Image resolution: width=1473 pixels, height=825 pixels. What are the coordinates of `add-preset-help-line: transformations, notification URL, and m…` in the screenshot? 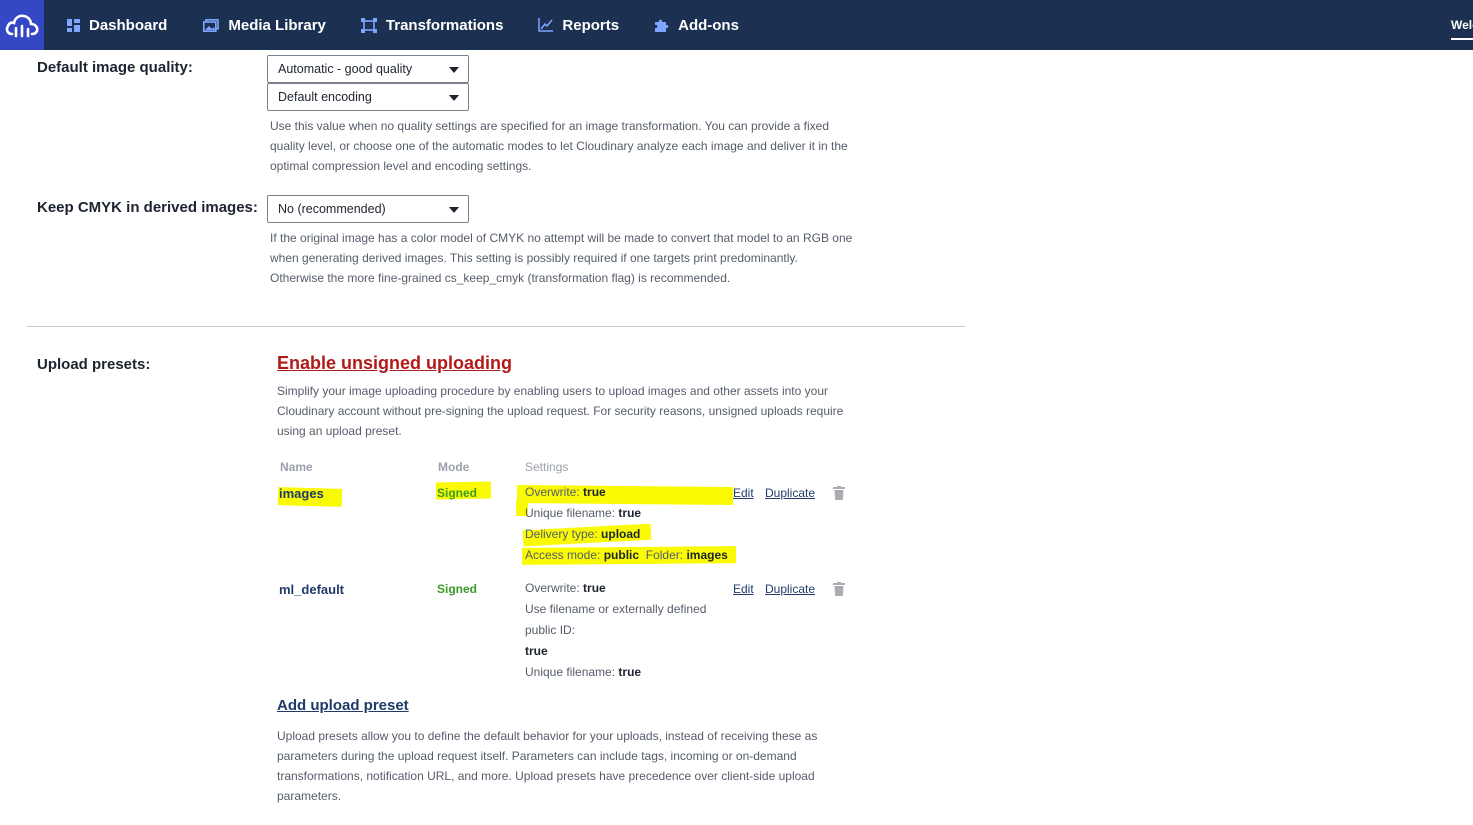 It's located at (546, 776).